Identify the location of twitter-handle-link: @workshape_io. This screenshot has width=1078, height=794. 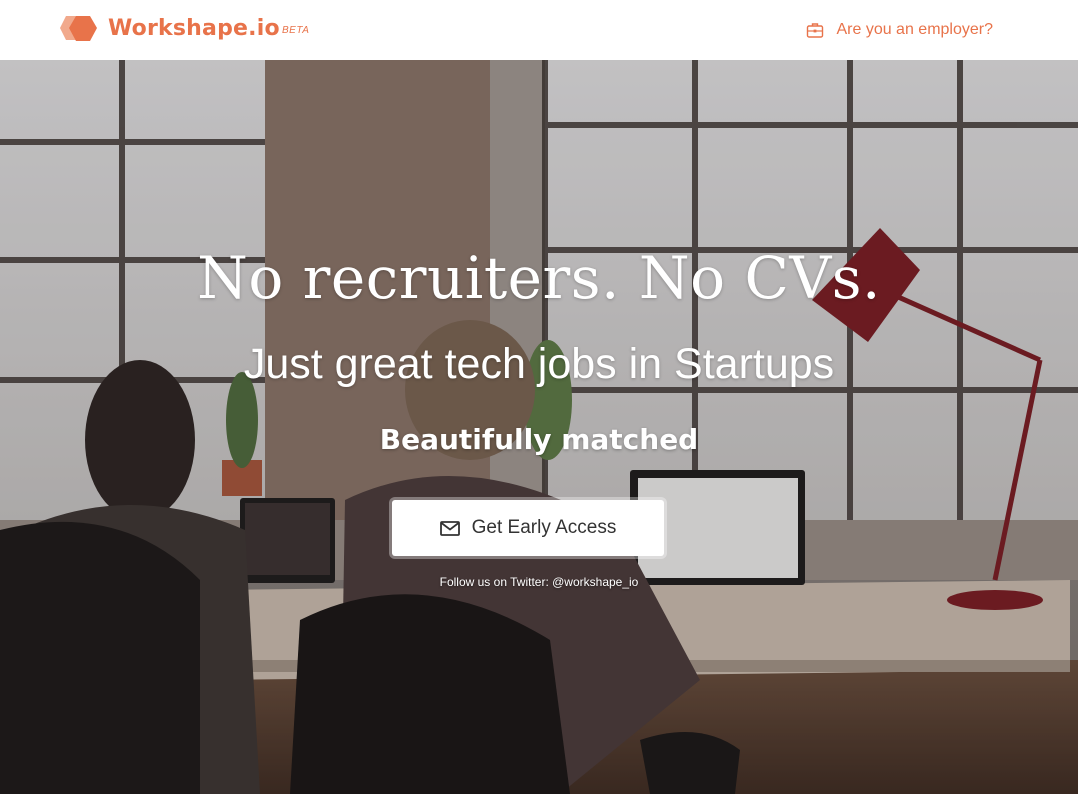
(595, 582).